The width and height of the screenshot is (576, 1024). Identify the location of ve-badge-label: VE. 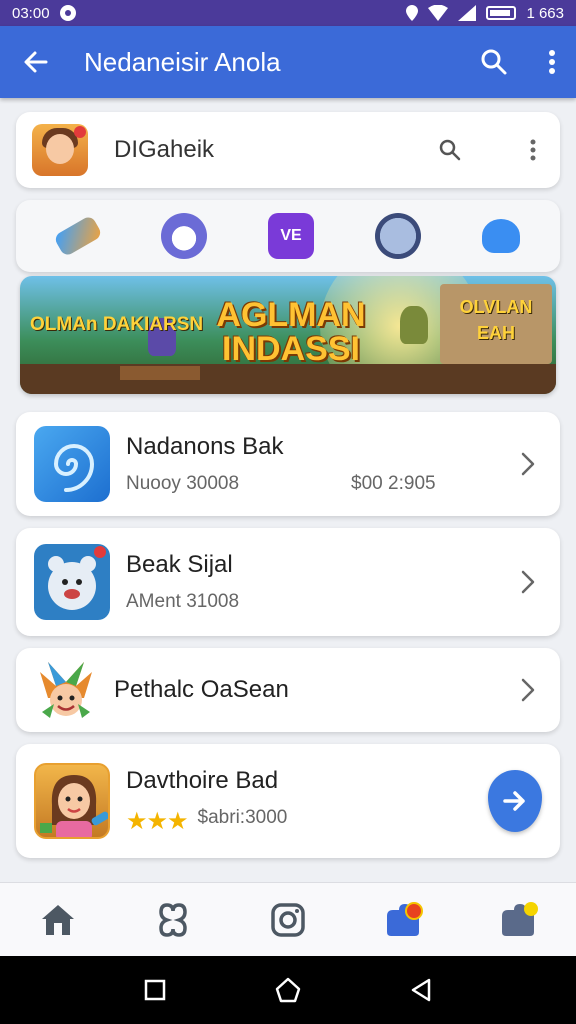
(291, 235).